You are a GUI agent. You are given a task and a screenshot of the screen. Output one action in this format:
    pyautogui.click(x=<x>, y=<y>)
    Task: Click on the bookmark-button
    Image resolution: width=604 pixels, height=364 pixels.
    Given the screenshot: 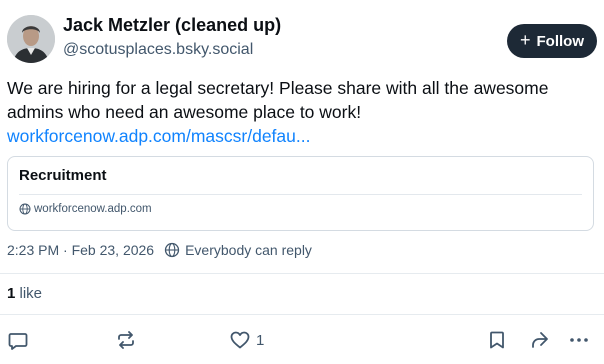 What is the action you would take?
    pyautogui.click(x=497, y=340)
    